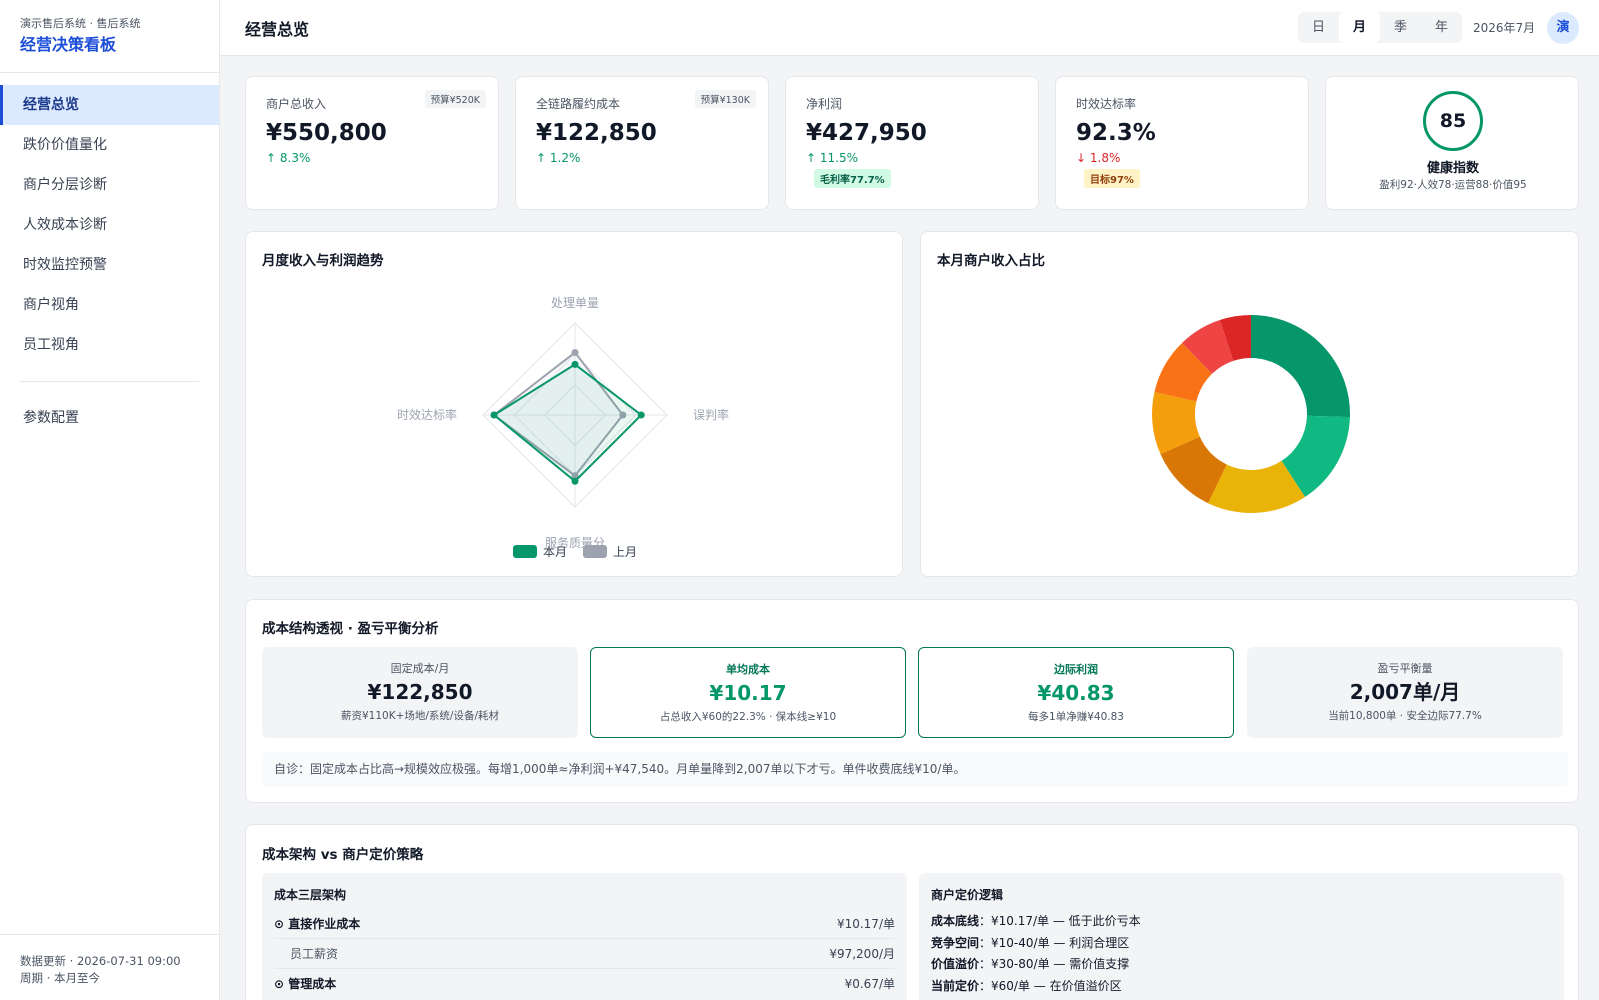 The image size is (1599, 1000). Describe the element at coordinates (748, 669) in the screenshot. I see `box-label: 单均成本` at that location.